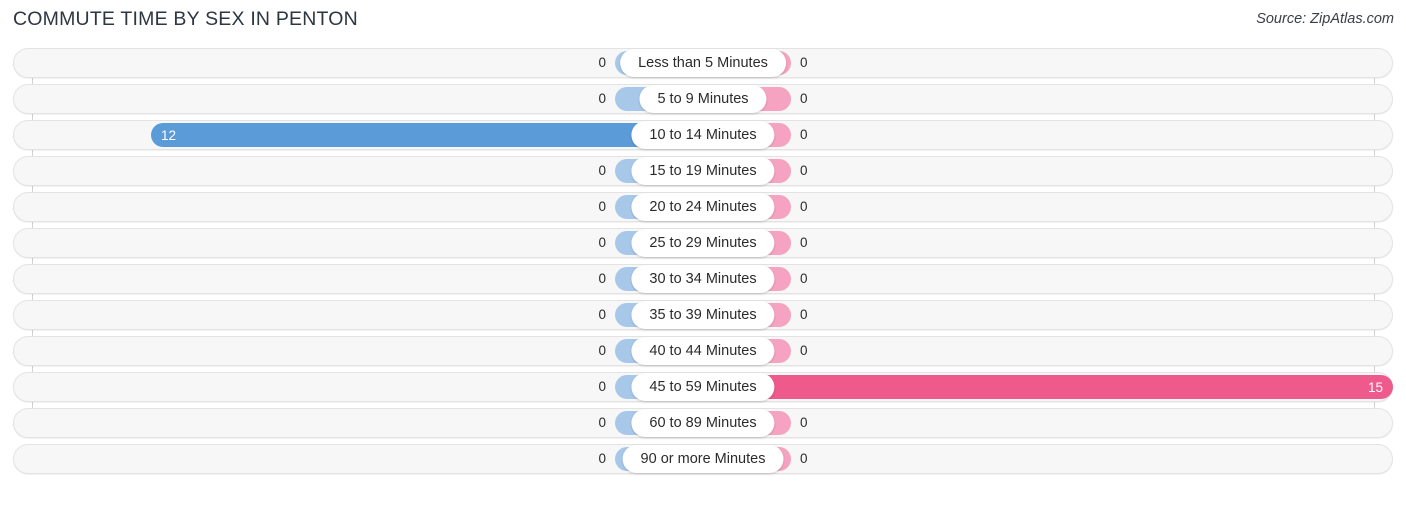 The image size is (1406, 522). What do you see at coordinates (169, 135) in the screenshot?
I see `male-bar-value: 12` at bounding box center [169, 135].